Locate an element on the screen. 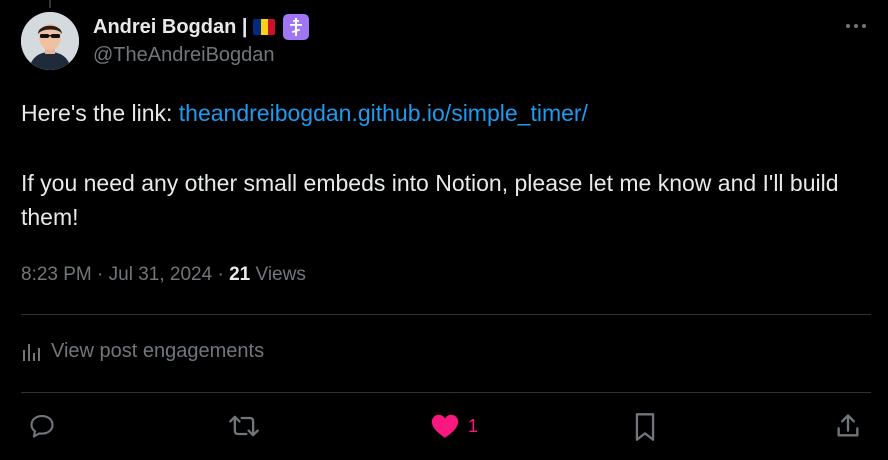  heart-filled-icon is located at coordinates (445, 426).